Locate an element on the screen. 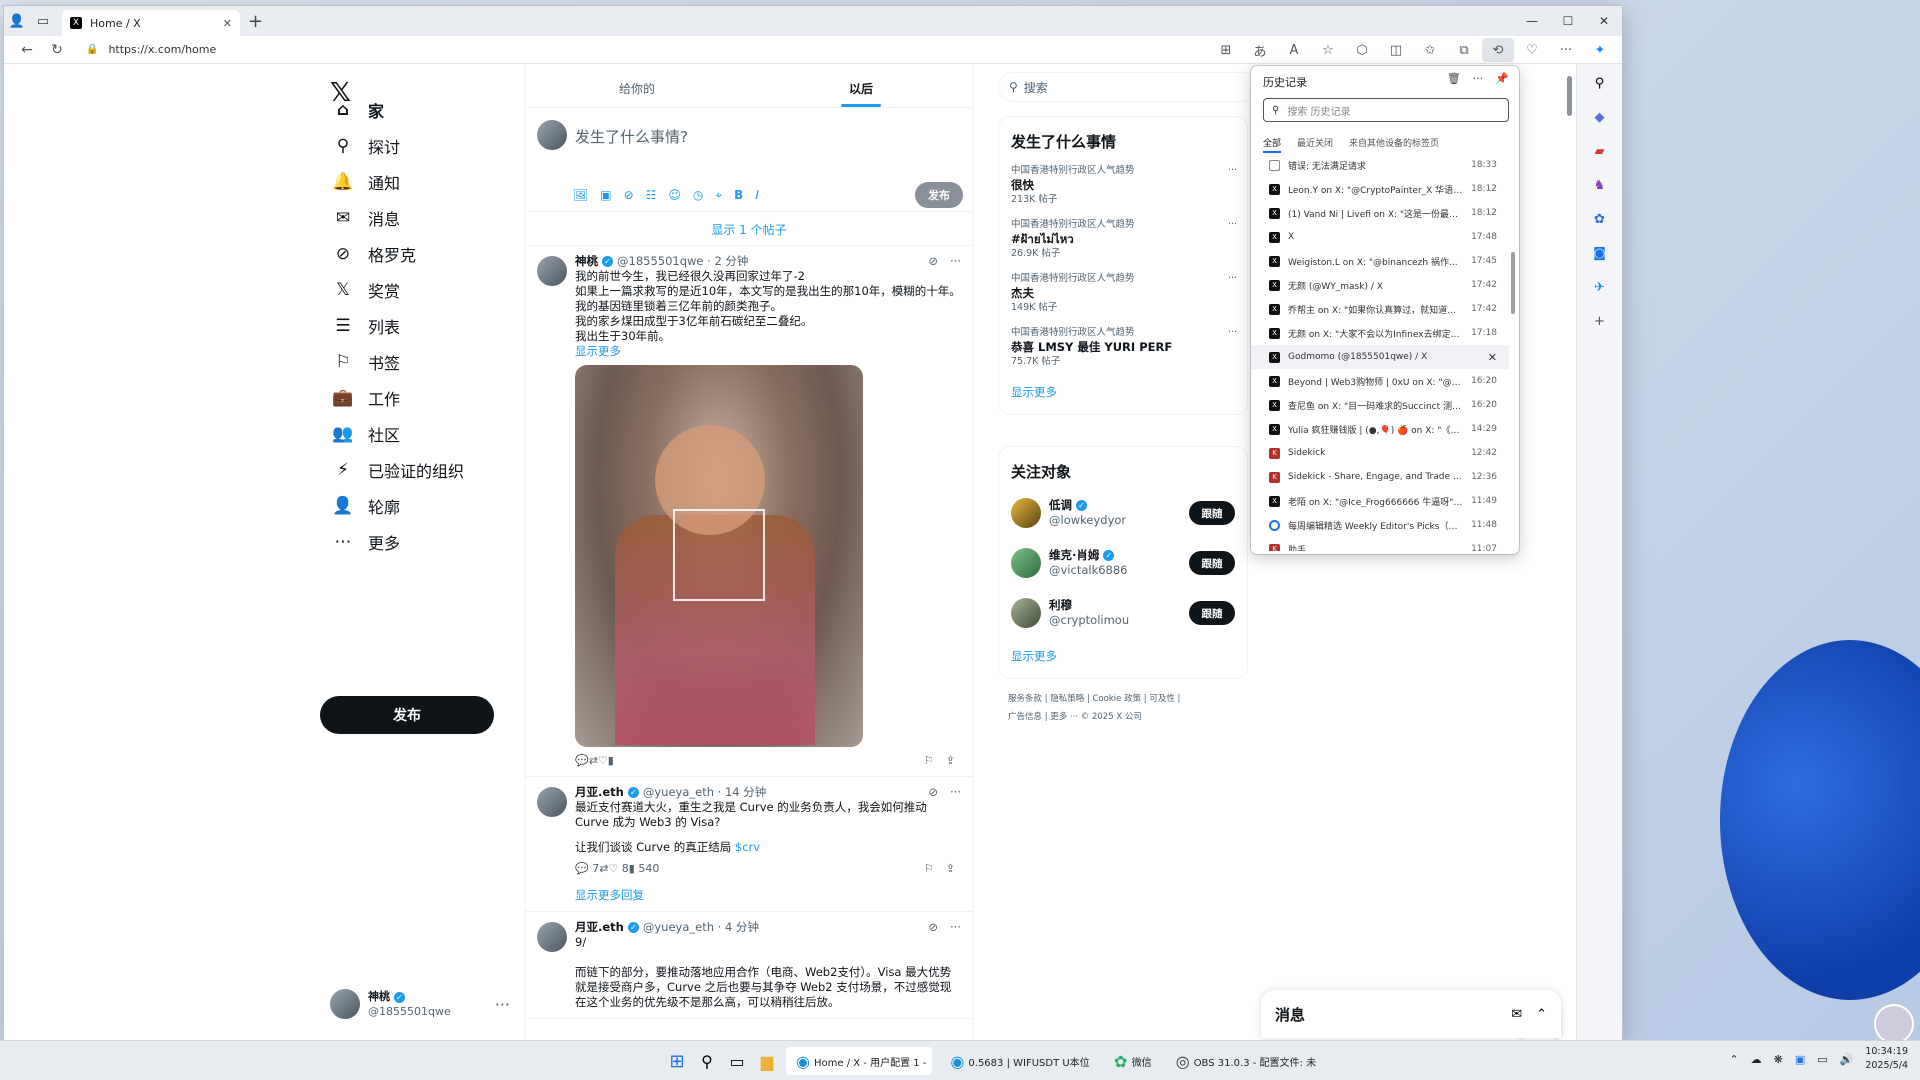  address-bar: 🔒 https://x.com/home is located at coordinates (648, 50).